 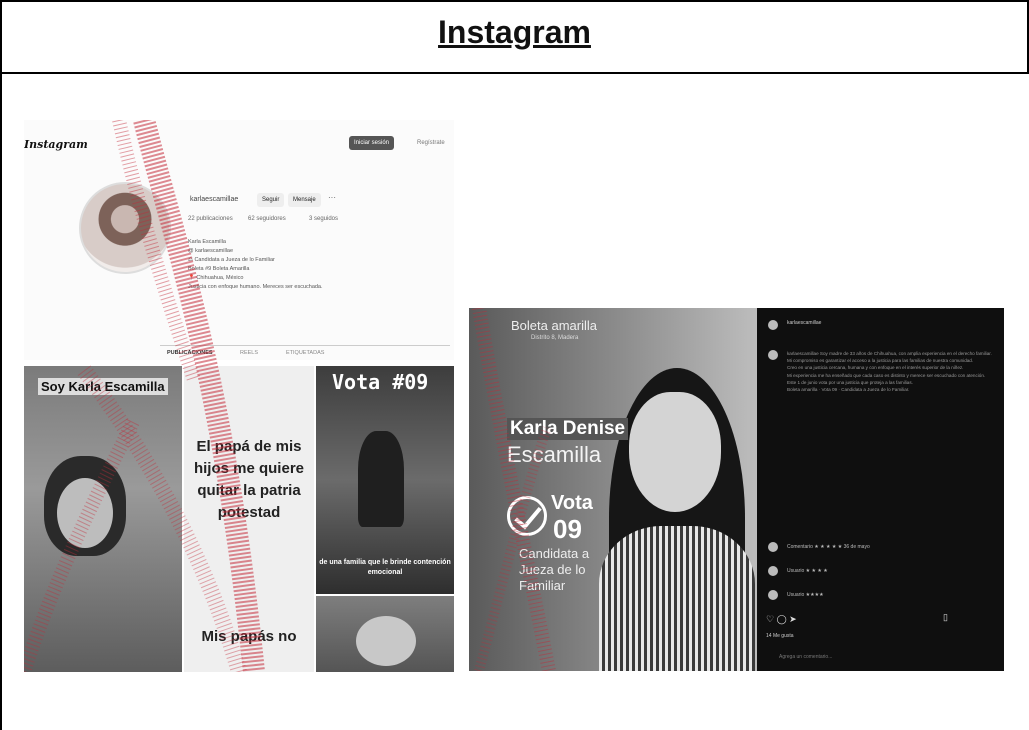 I want to click on followers-count: 62 seguidores, so click(x=267, y=219).